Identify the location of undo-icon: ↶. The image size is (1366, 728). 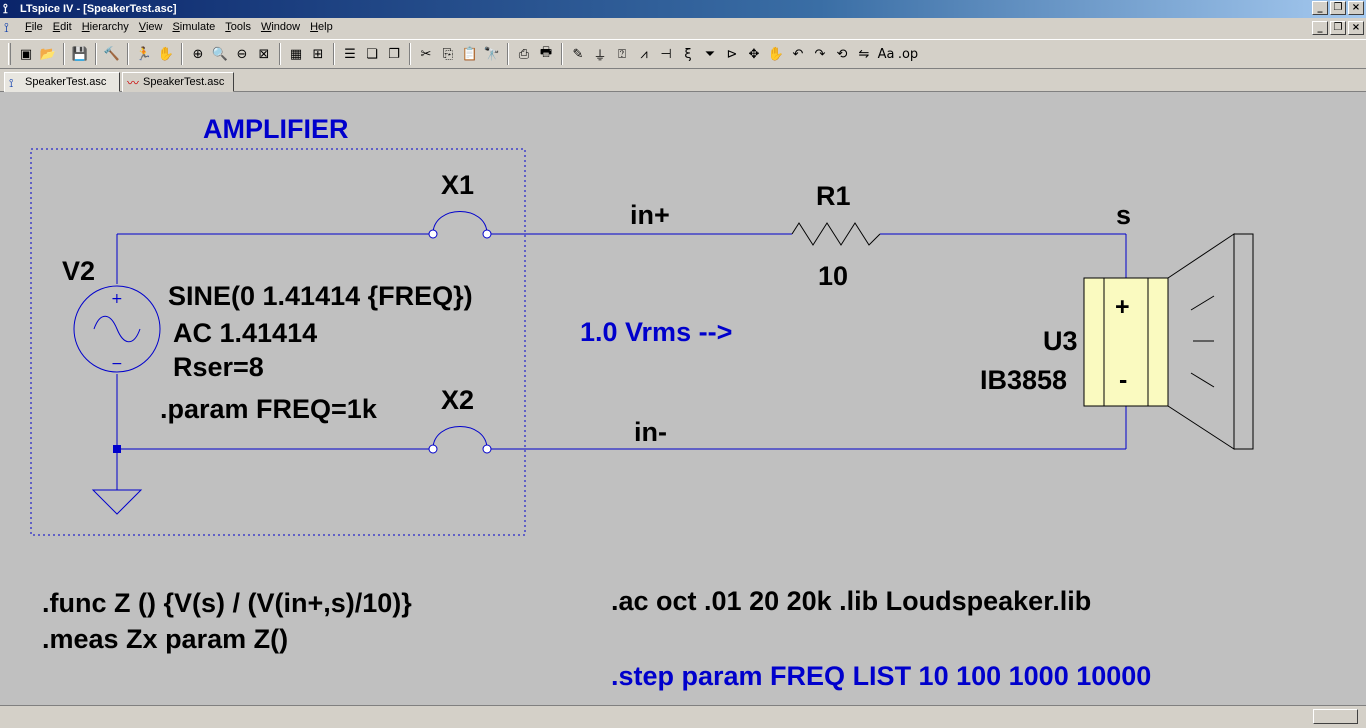
(798, 54).